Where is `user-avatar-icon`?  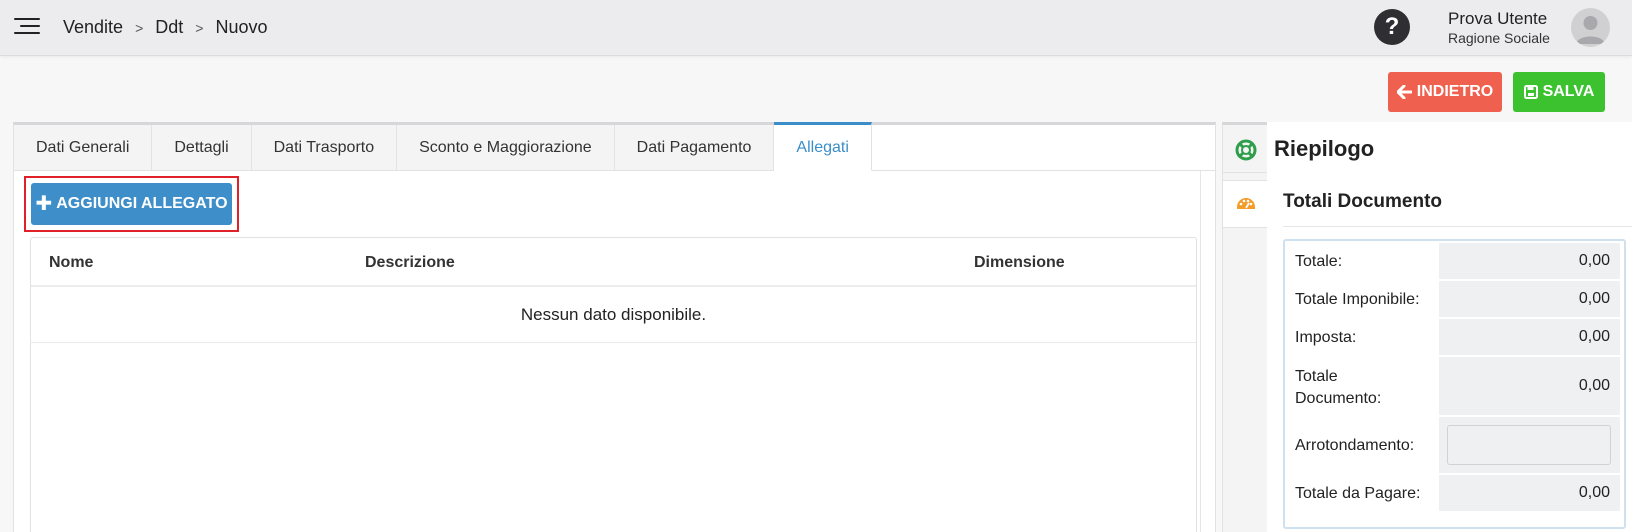 user-avatar-icon is located at coordinates (1590, 27).